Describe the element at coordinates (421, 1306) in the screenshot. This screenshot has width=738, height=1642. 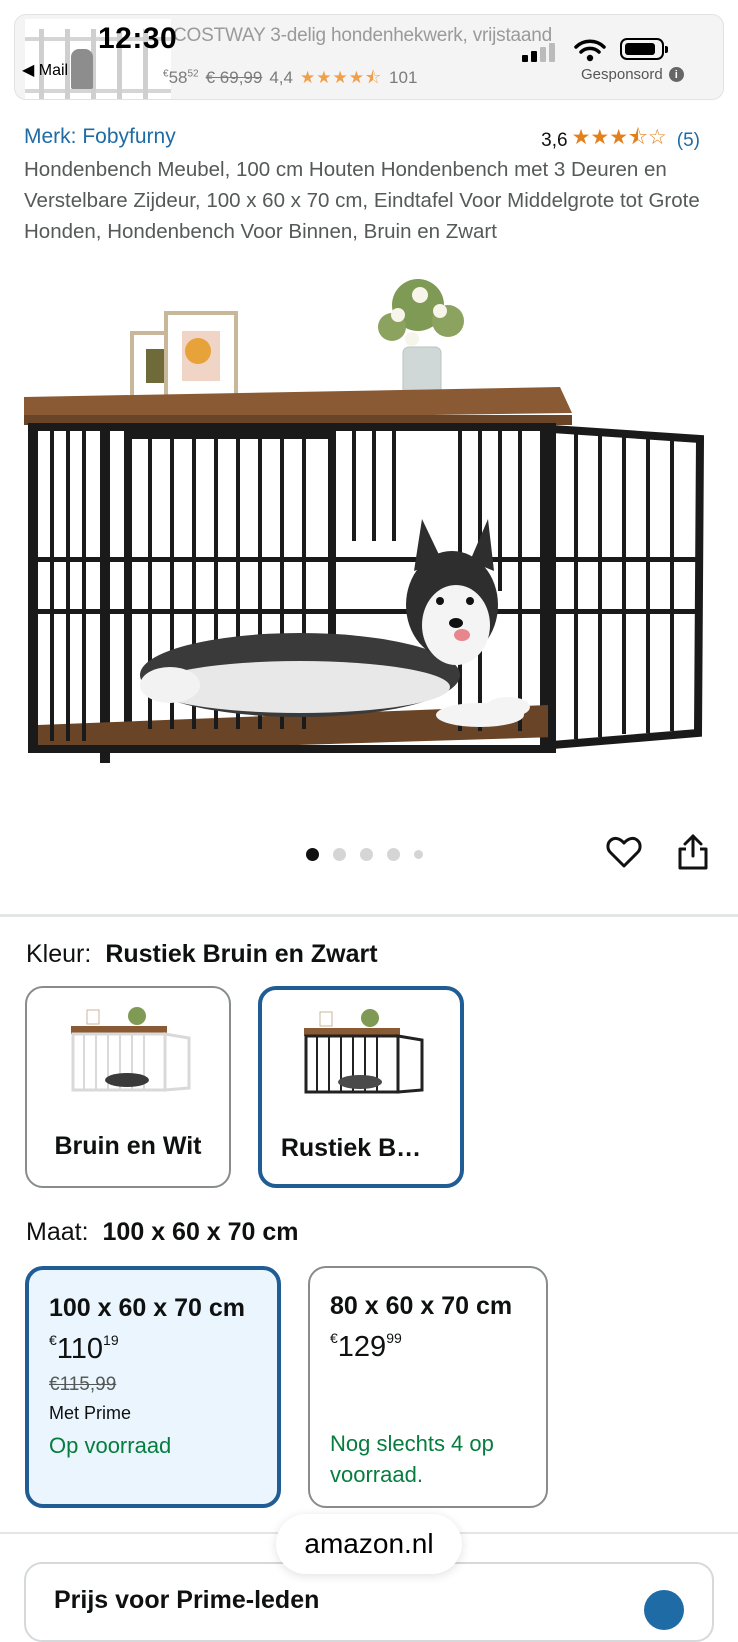
I see `size-option-name: 80 x 60 x 70 cm` at that location.